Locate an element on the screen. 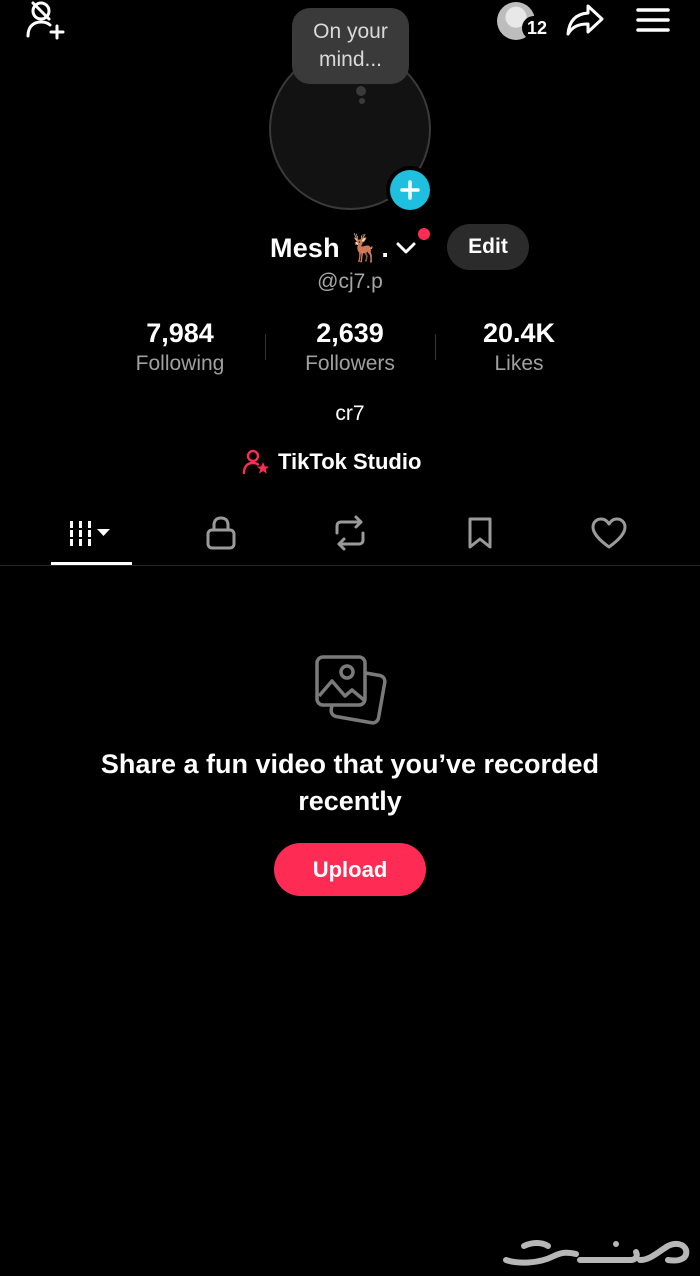 The image size is (700, 1276). tab-reposts is located at coordinates (350, 533).